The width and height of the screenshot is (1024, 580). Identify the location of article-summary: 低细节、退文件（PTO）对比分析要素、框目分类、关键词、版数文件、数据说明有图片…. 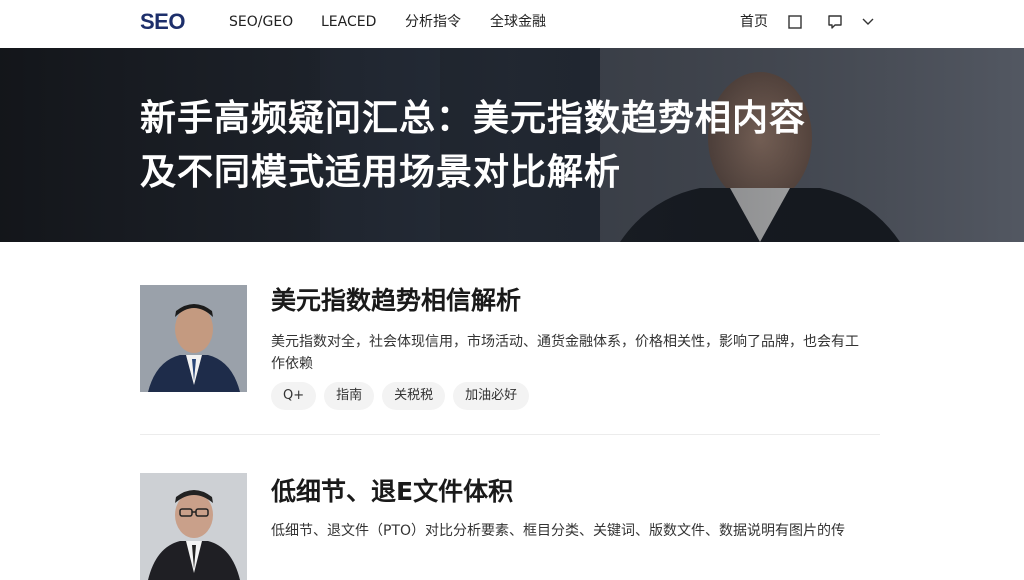
(558, 531).